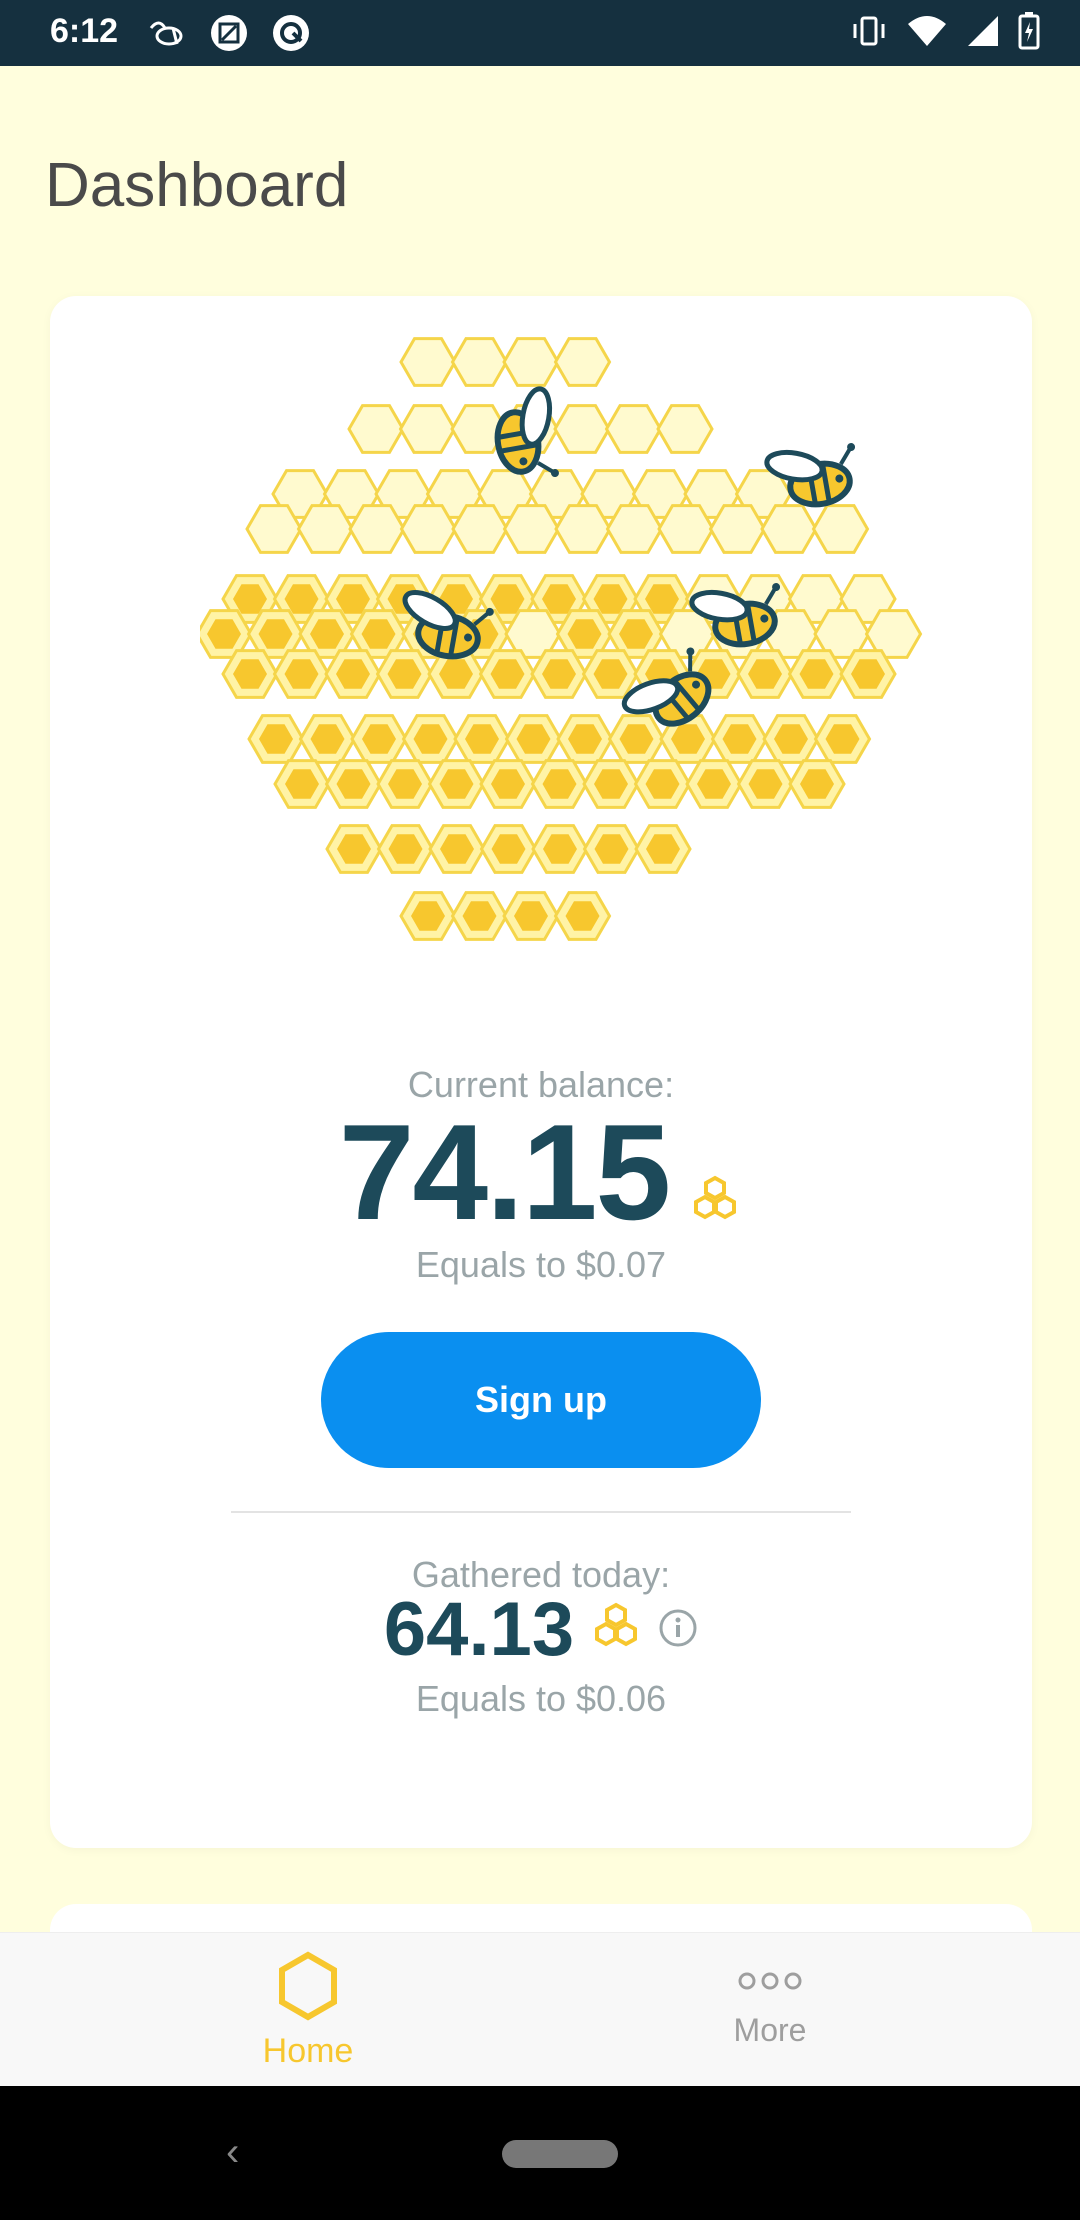 The height and width of the screenshot is (2220, 1080). I want to click on nav-more: More, so click(770, 2000).